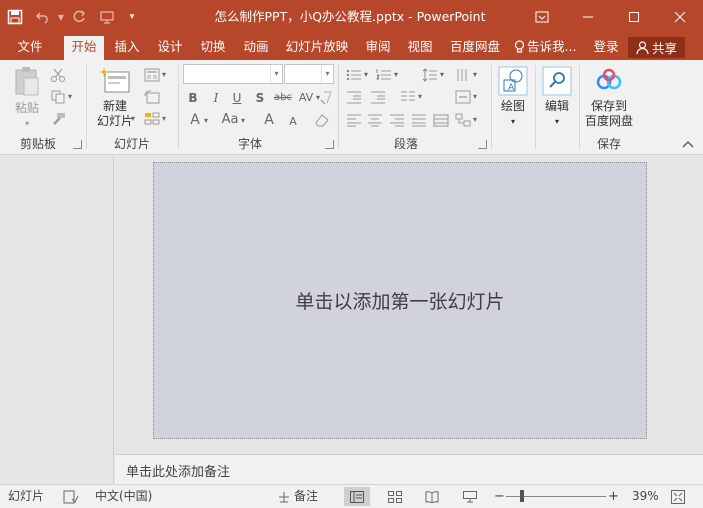 This screenshot has width=703, height=508. I want to click on copy-dropdown-icon: ▾, so click(71, 97).